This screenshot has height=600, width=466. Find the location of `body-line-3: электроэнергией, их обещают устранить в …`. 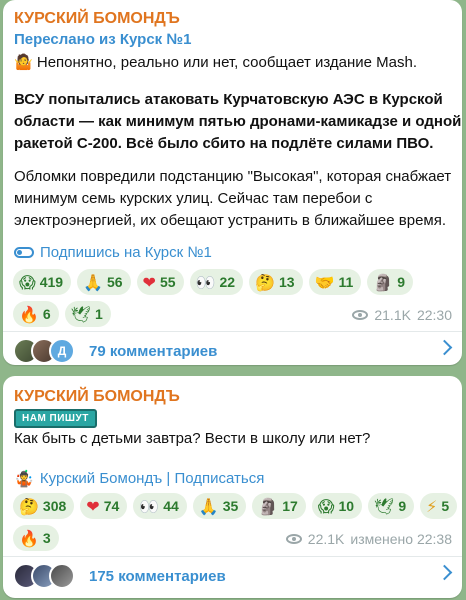

body-line-3: электроэнергией, их обещают устранить в … is located at coordinates (230, 220).